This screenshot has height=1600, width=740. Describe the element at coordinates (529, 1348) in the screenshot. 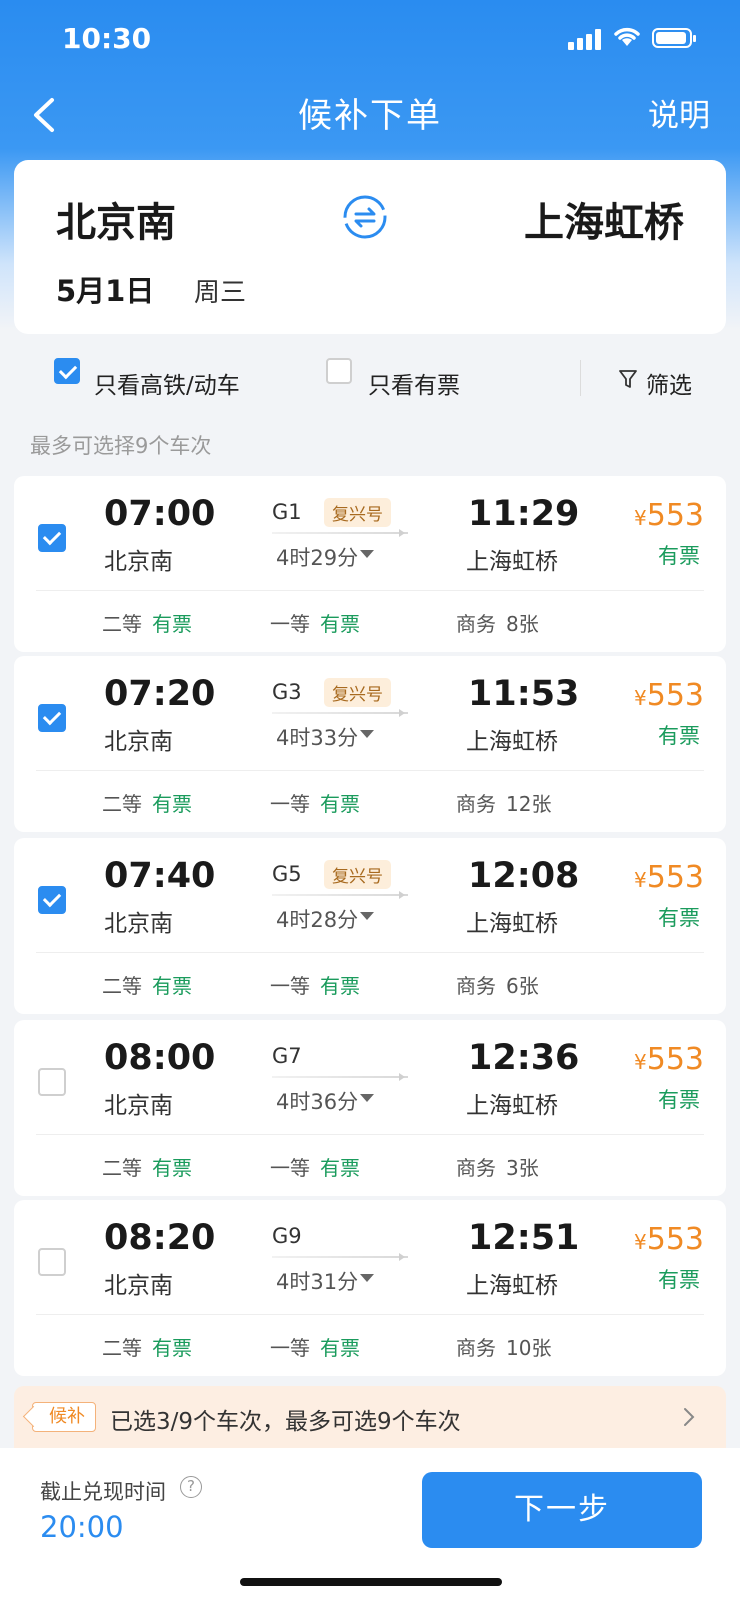

I see `seat-status: 10张` at that location.